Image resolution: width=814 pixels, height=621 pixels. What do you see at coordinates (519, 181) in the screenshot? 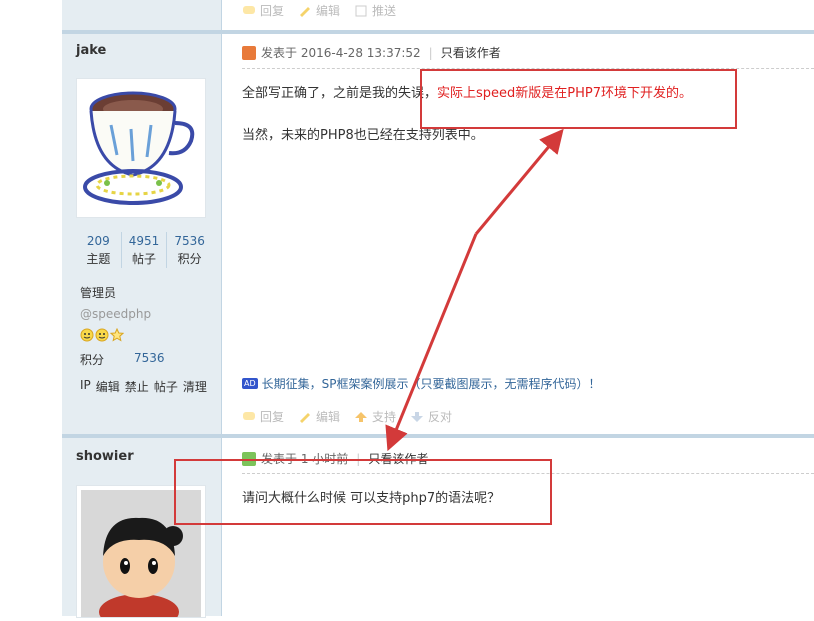
I see `arrow-up` at bounding box center [519, 181].